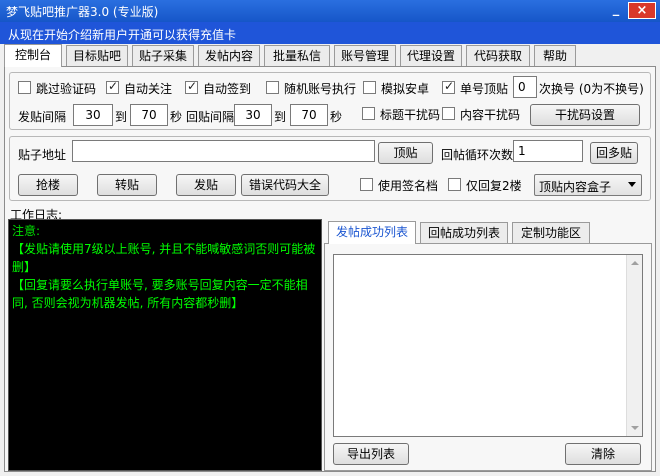 Image resolution: width=660 pixels, height=476 pixels. What do you see at coordinates (372, 232) in the screenshot?
I see `tab-post-success: 发帖成功列表` at bounding box center [372, 232].